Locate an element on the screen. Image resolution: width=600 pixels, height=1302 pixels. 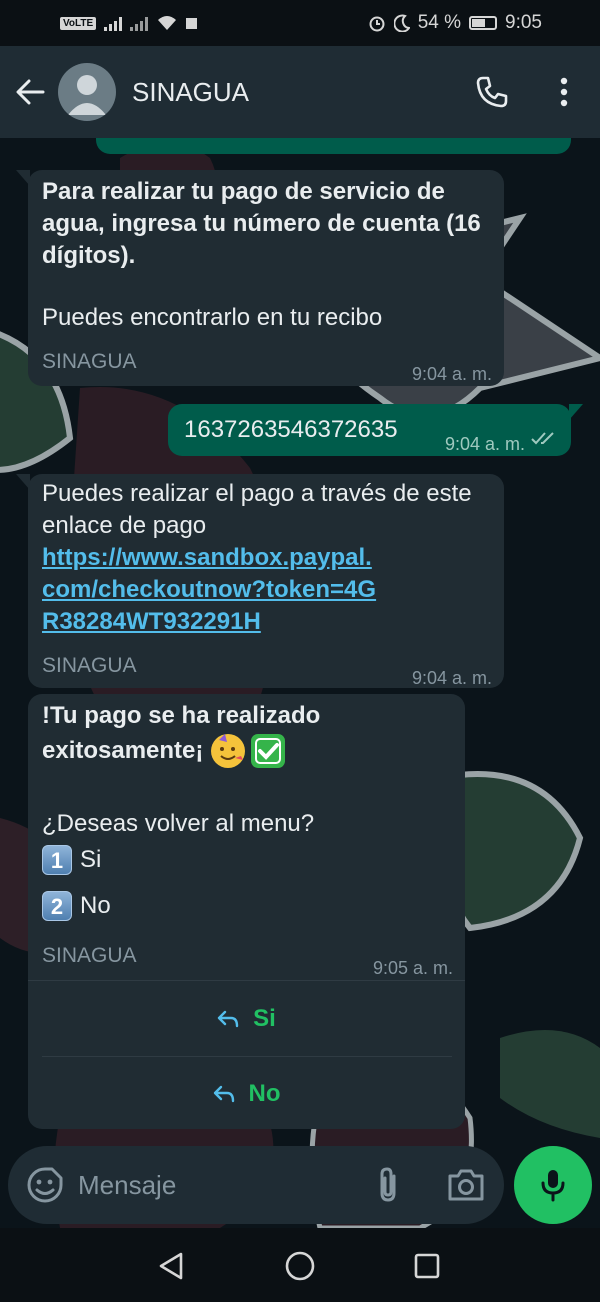
attach-button is located at coordinates (388, 1185).